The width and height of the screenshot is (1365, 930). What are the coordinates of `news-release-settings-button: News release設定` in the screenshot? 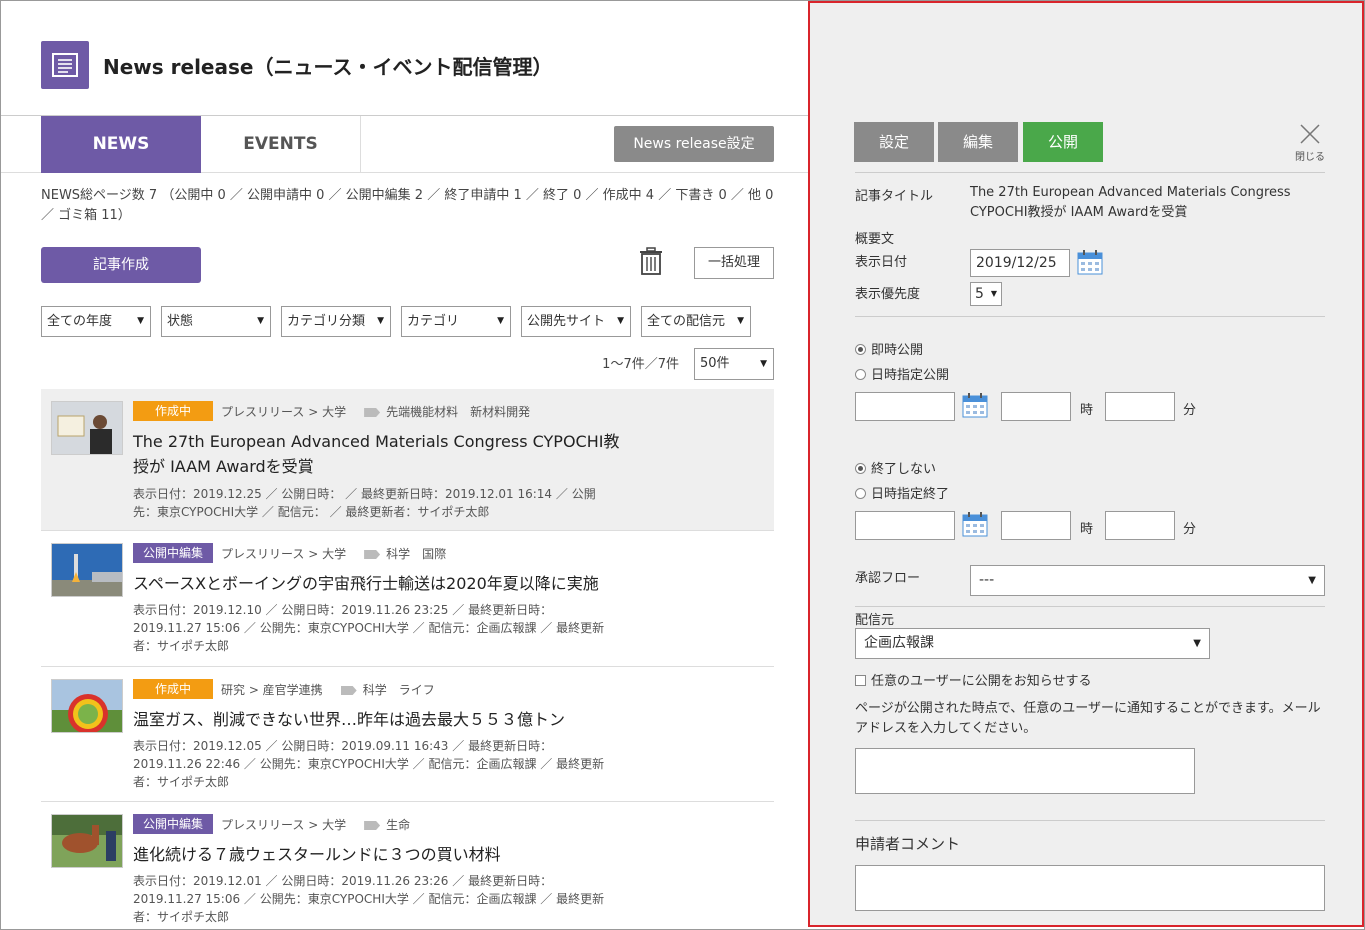 It's located at (694, 144).